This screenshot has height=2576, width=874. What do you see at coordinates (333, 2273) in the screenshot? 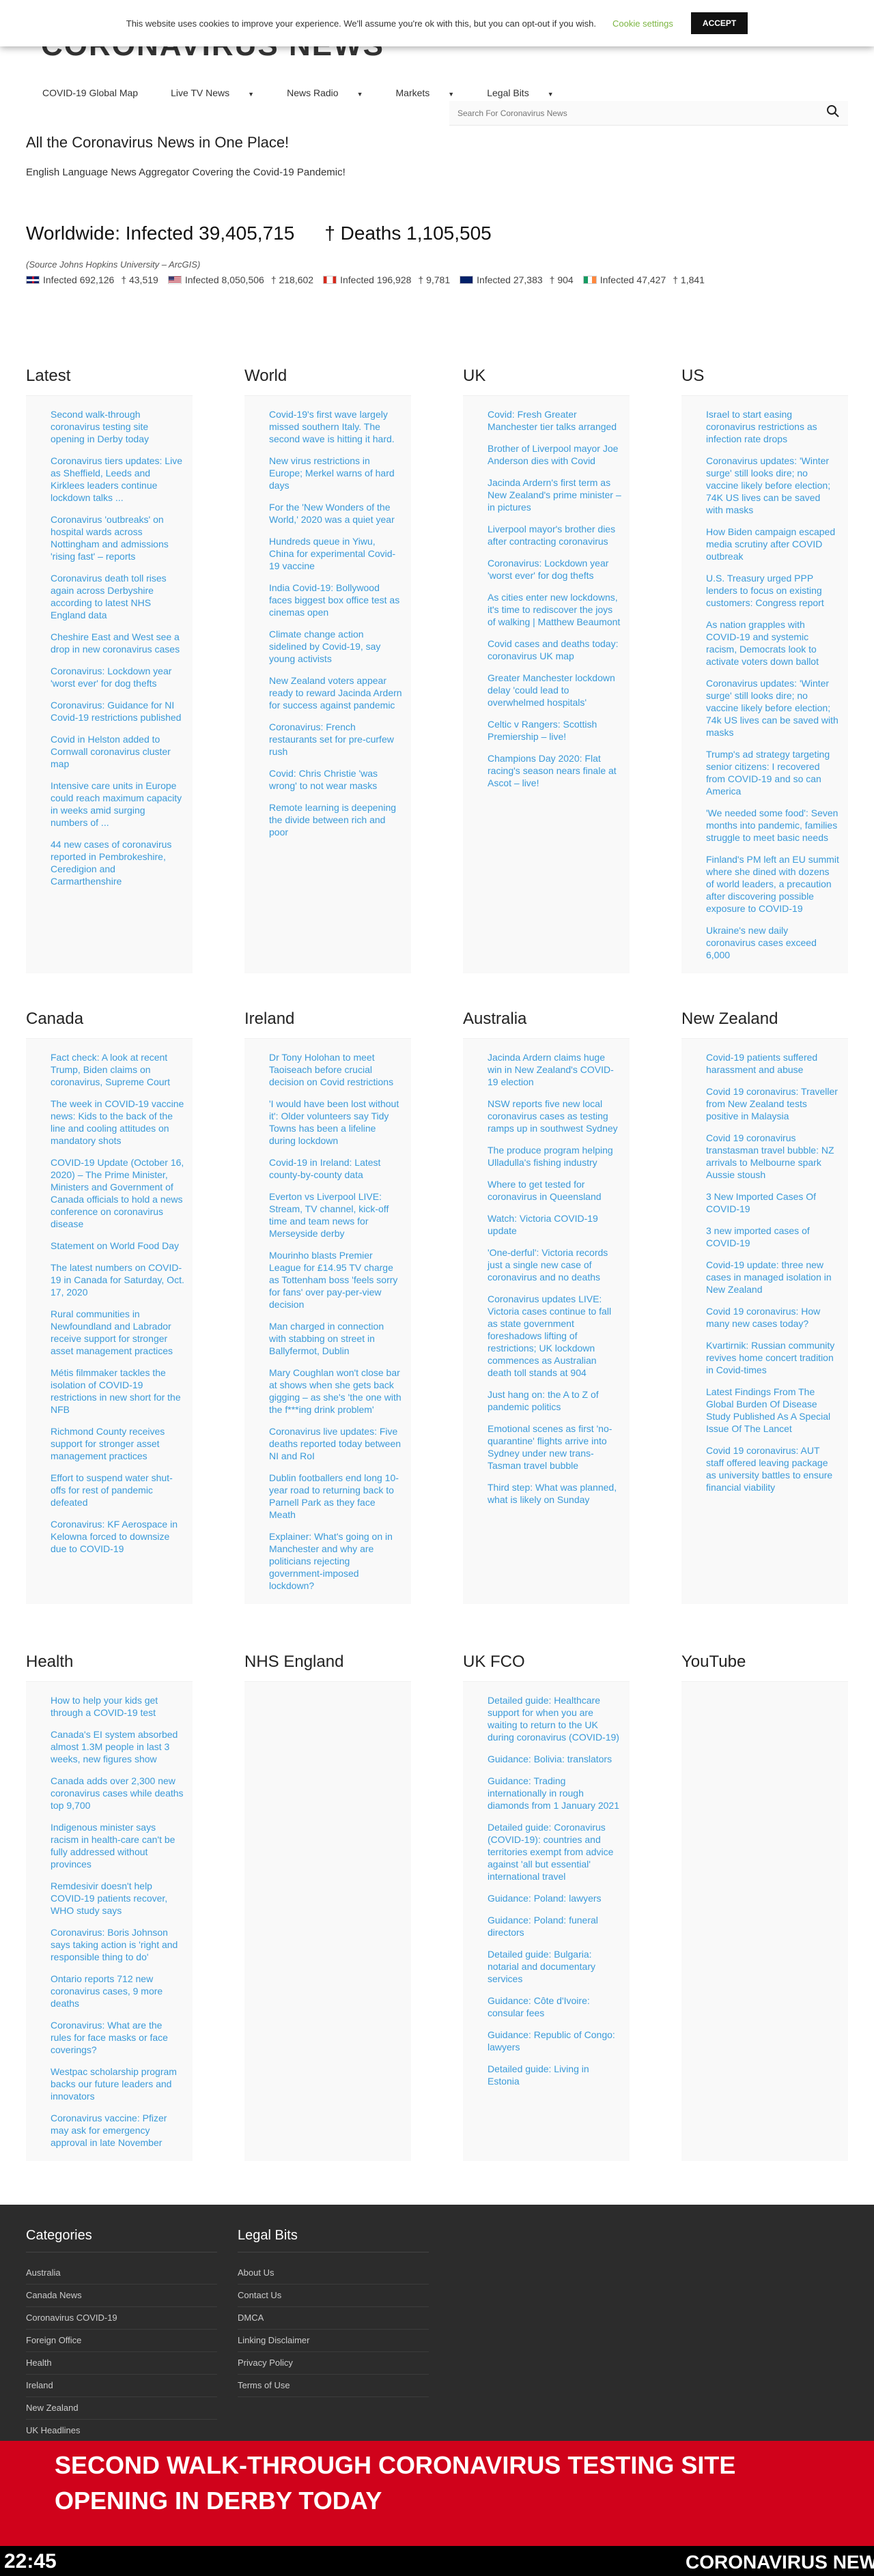
I see `footer-legal-link: About Us` at bounding box center [333, 2273].